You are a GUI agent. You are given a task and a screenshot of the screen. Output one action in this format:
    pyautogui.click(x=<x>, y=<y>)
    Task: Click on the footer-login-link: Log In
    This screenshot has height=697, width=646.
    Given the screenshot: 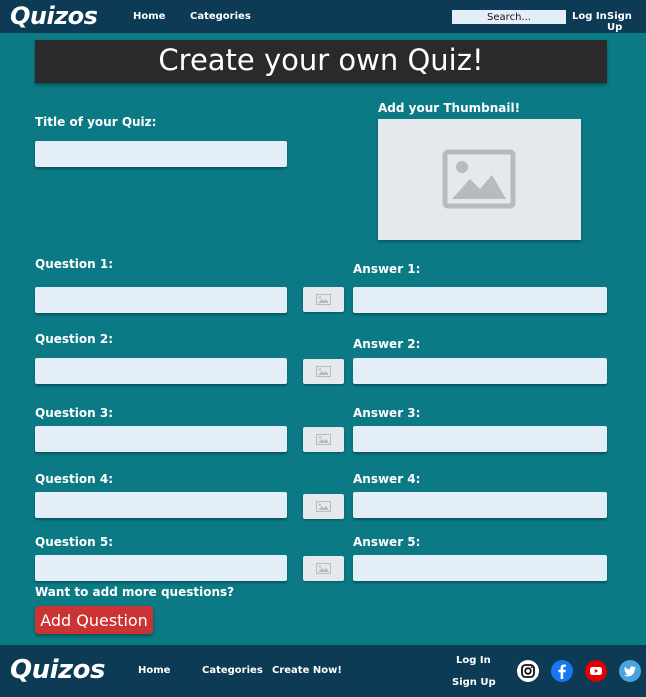 What is the action you would take?
    pyautogui.click(x=473, y=660)
    